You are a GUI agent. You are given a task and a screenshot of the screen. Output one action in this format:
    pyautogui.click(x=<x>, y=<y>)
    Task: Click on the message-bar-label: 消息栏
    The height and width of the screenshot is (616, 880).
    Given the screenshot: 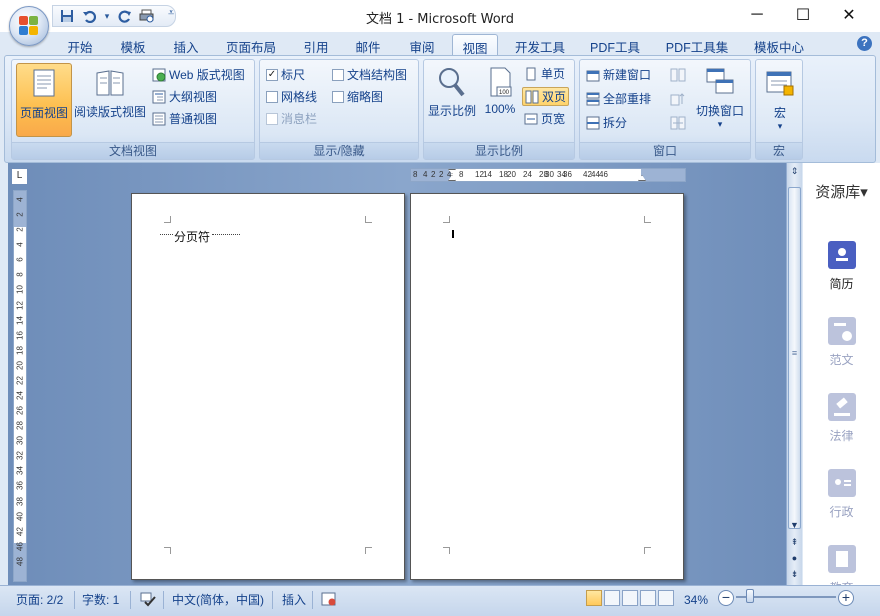 What is the action you would take?
    pyautogui.click(x=299, y=119)
    